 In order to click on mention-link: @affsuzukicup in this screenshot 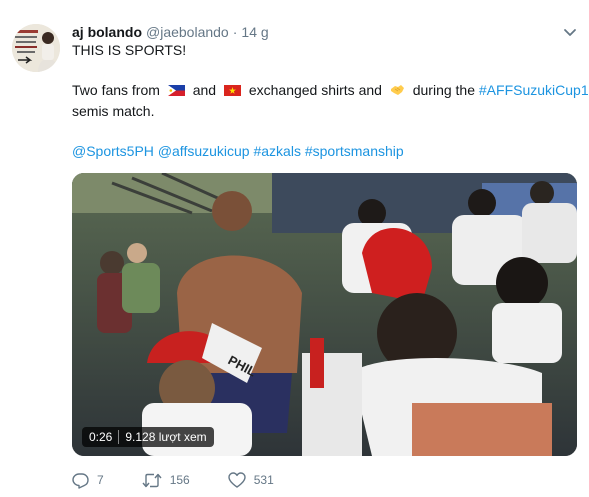, I will do `click(204, 151)`.